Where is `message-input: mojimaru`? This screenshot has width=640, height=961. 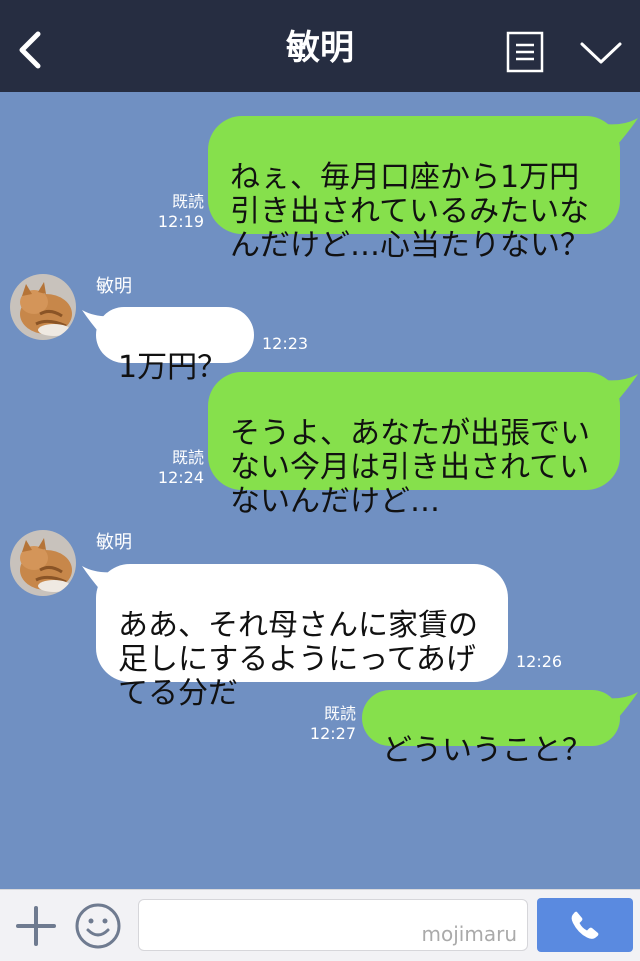 message-input: mojimaru is located at coordinates (333, 925).